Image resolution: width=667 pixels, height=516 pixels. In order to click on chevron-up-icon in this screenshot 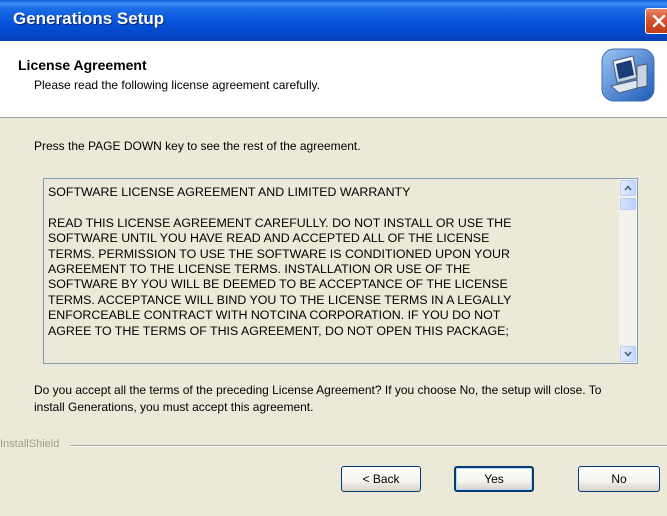, I will do `click(628, 188)`.